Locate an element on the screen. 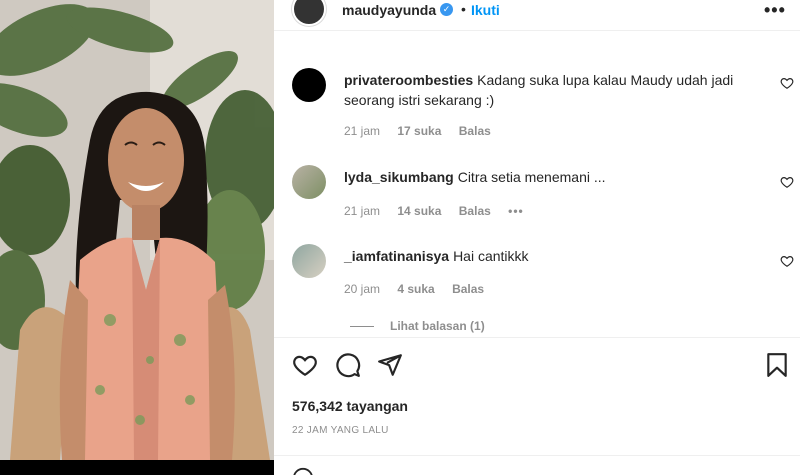 This screenshot has height=475, width=800. view-replies-label: Lihat balasan (1) is located at coordinates (437, 326).